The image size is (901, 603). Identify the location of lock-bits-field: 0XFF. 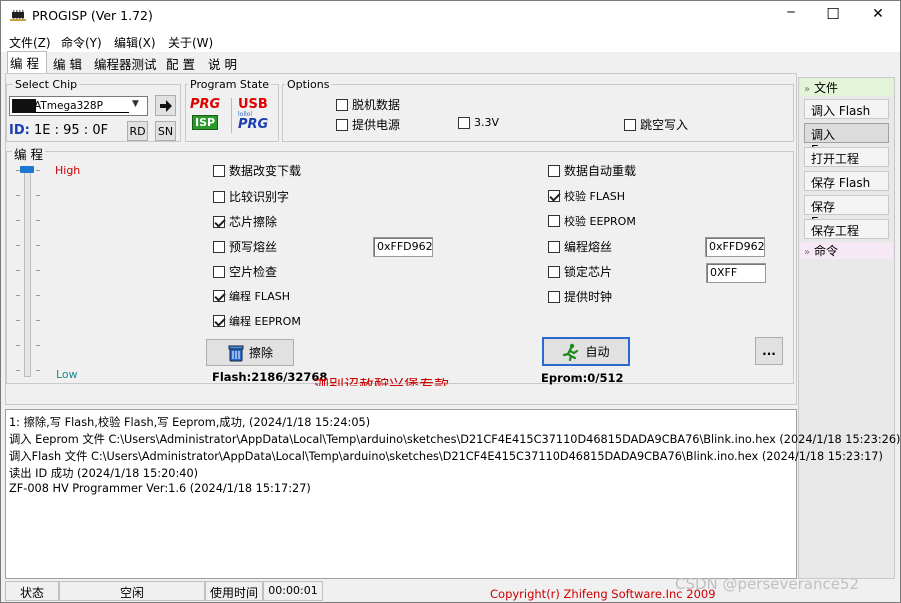
(736, 273).